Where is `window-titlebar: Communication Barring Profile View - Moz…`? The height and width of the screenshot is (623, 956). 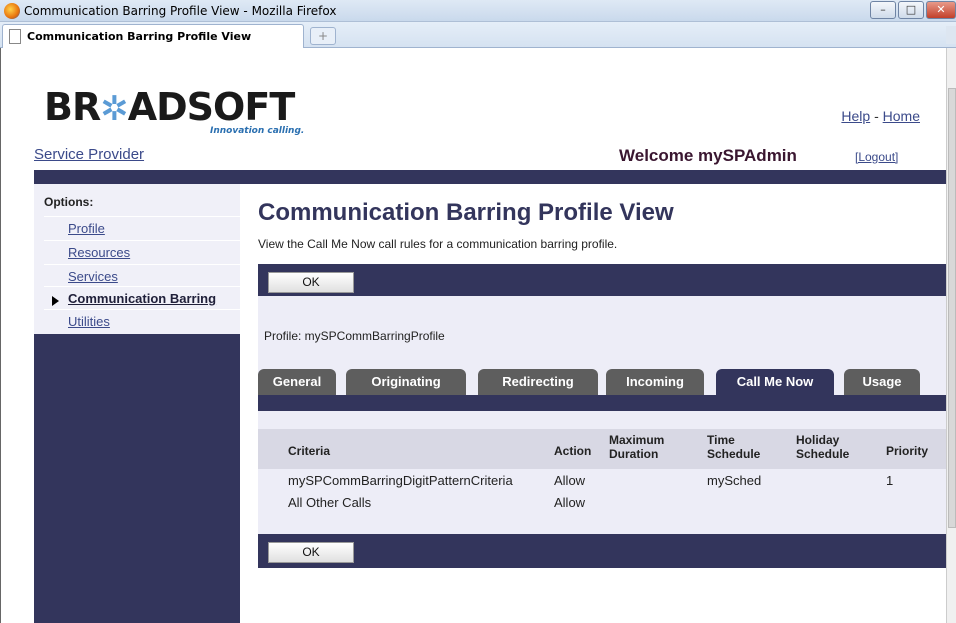 window-titlebar: Communication Barring Profile View - Moz… is located at coordinates (478, 11).